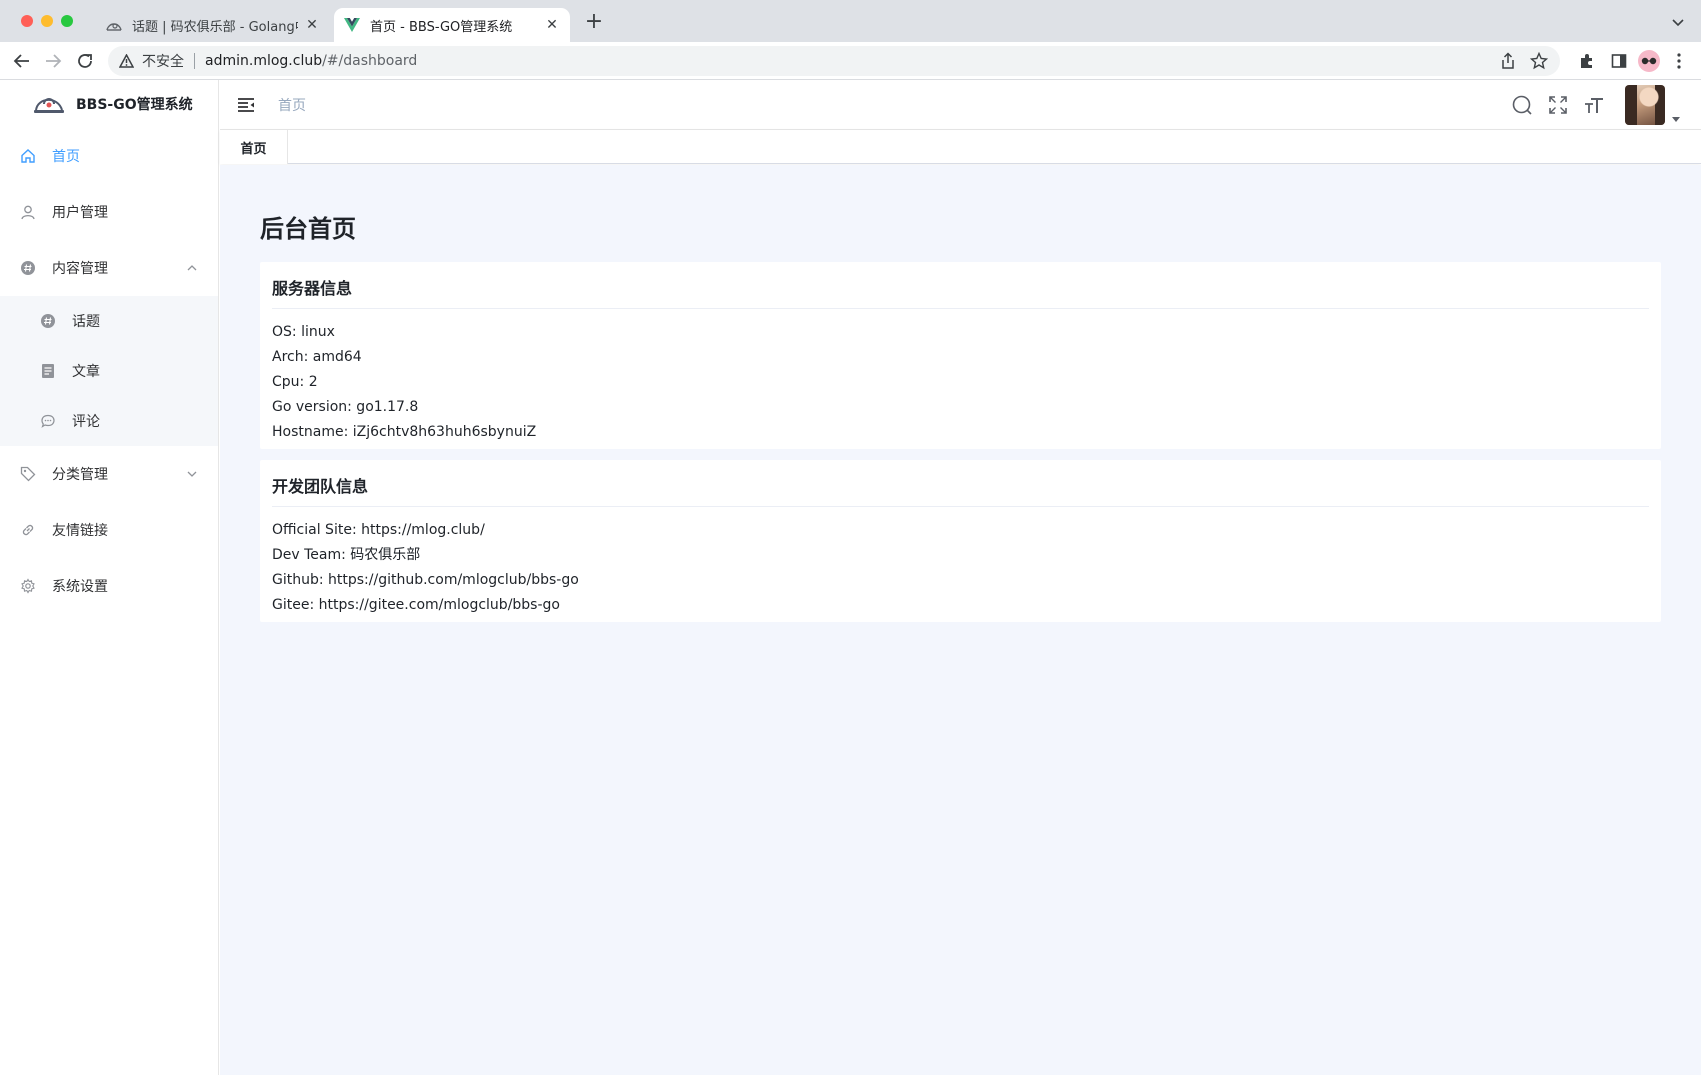 The width and height of the screenshot is (1701, 1075). Describe the element at coordinates (28, 156) in the screenshot. I see `home-icon` at that location.